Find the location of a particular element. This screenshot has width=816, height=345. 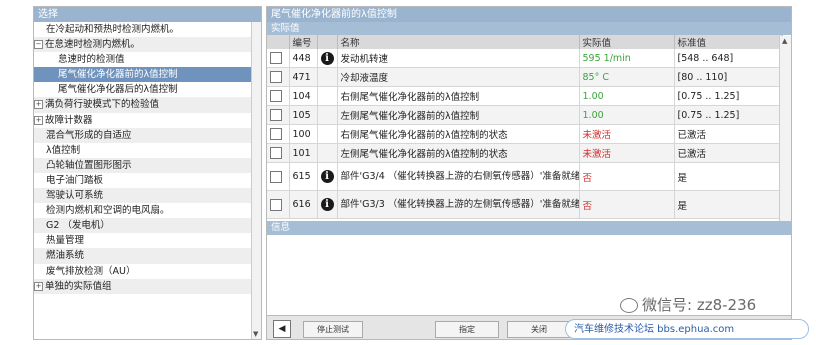

sidebar-item-label: 凸轮轴位置图形图示 is located at coordinates (89, 165).